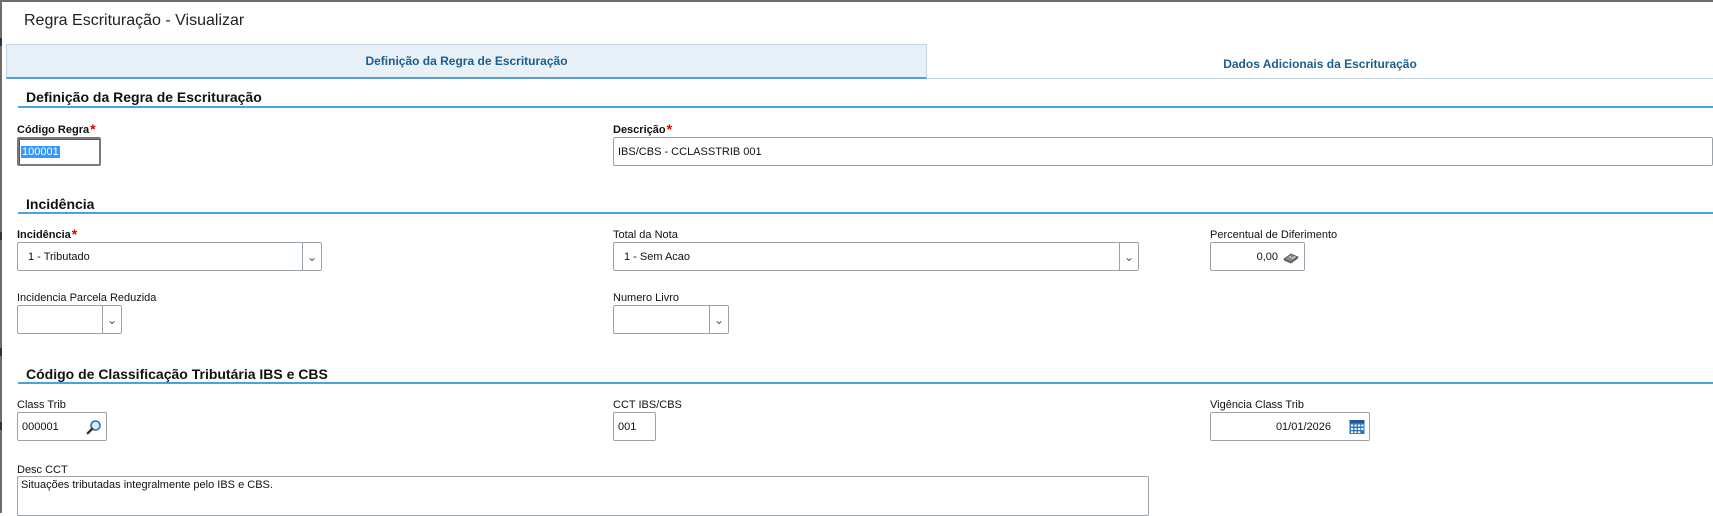  What do you see at coordinates (647, 405) in the screenshot?
I see `cct-label: CCT IBS/CBS` at bounding box center [647, 405].